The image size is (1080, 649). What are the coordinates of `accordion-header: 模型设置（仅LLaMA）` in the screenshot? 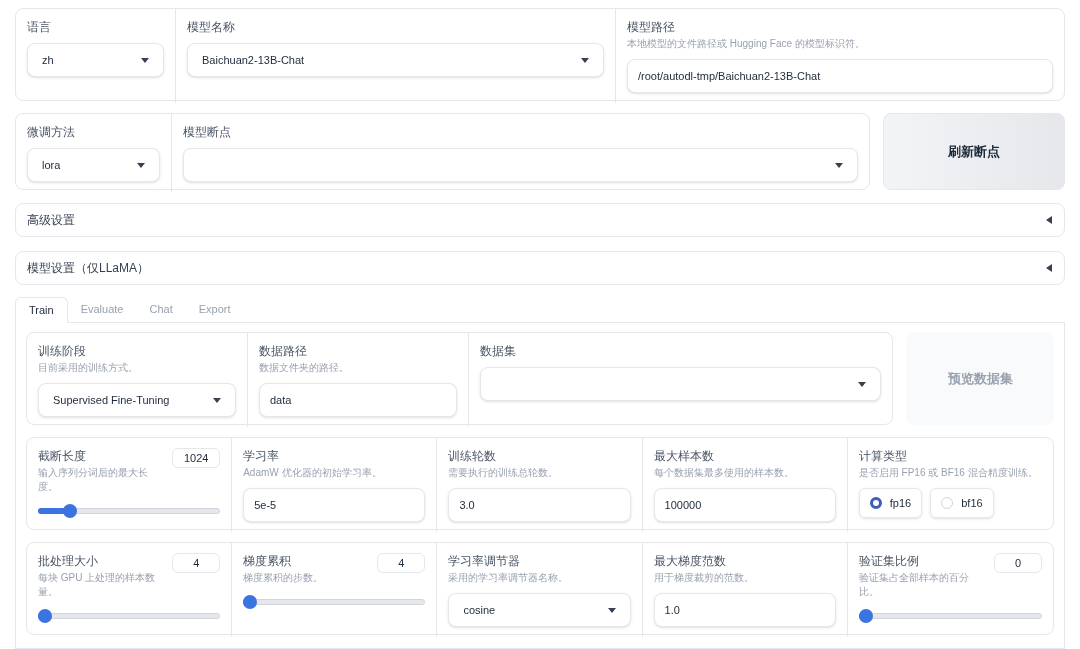 It's located at (540, 268).